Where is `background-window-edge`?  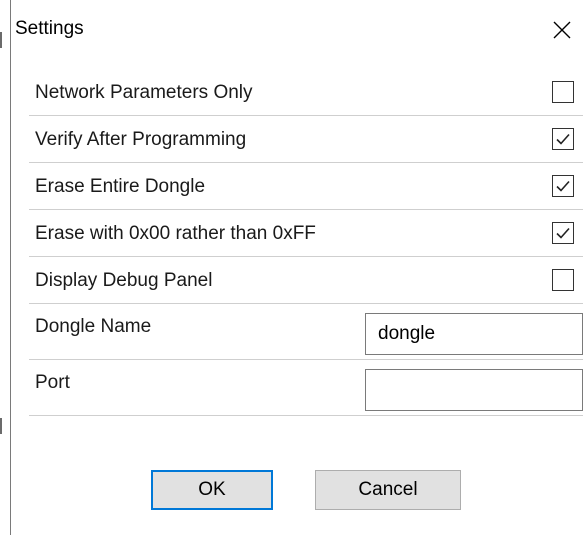 background-window-edge is located at coordinates (5, 267).